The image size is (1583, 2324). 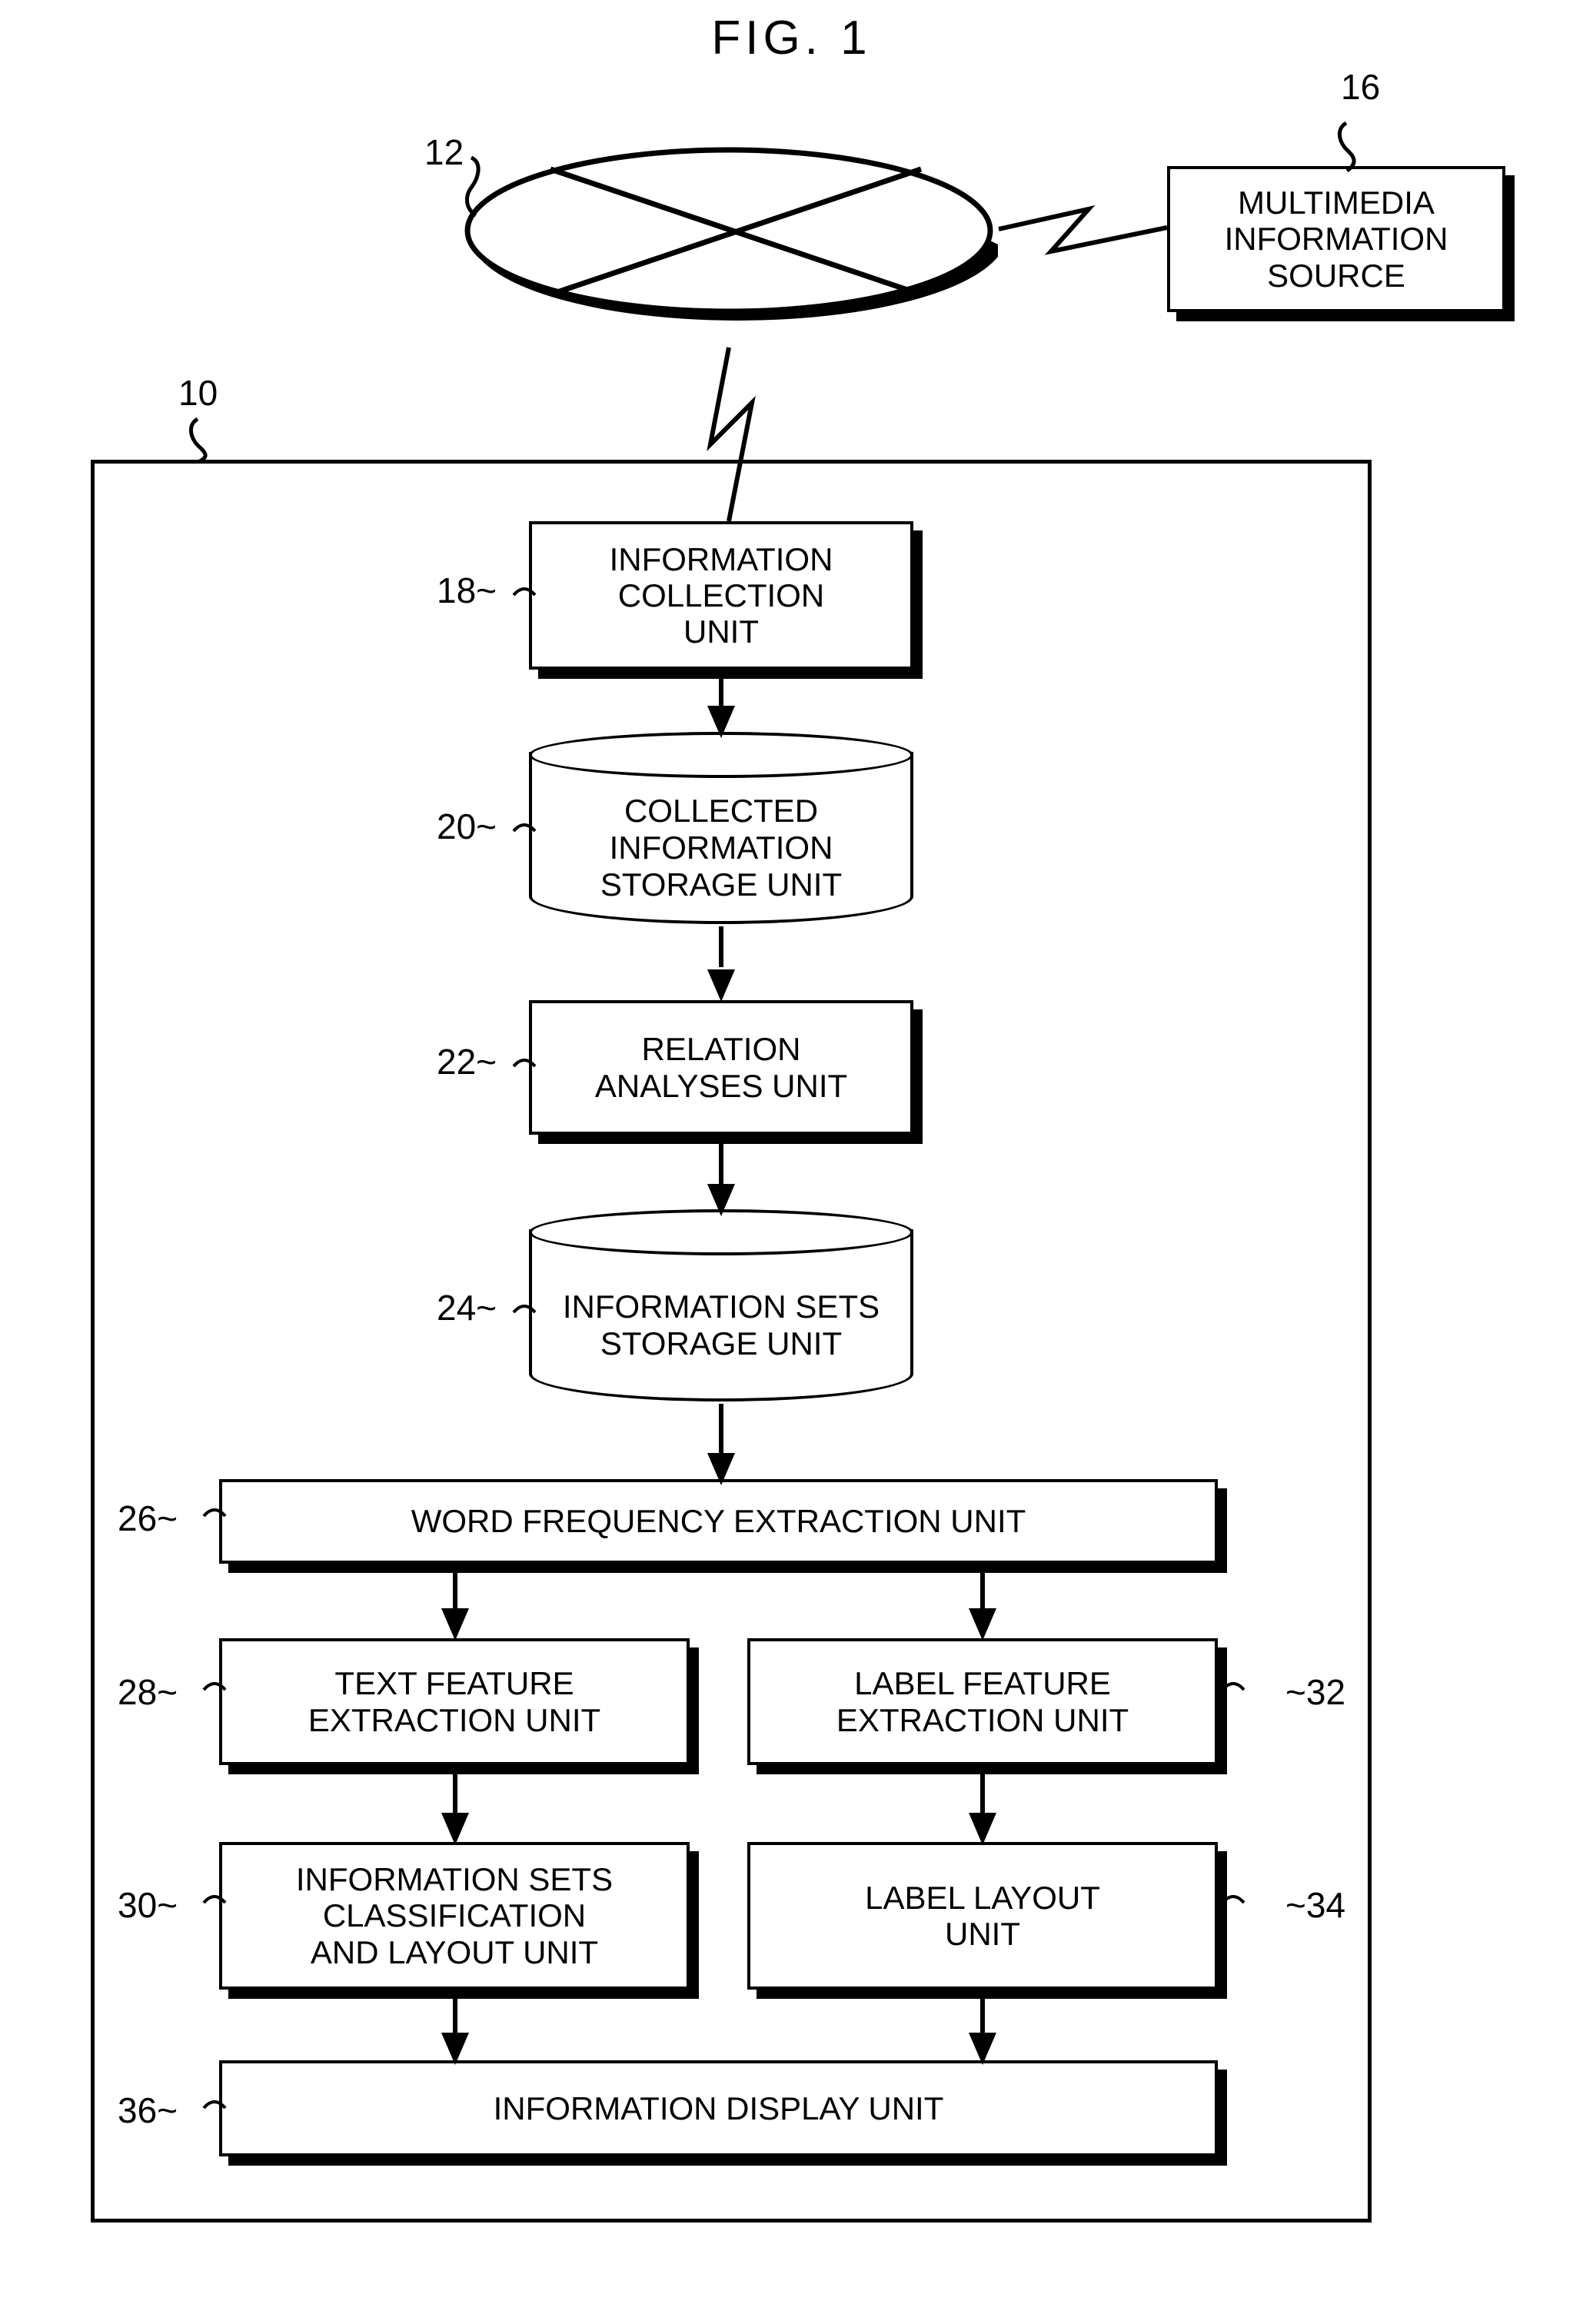 What do you see at coordinates (454, 1880) in the screenshot?
I see `information-sets-classification-line-1: INFORMATION SETS` at bounding box center [454, 1880].